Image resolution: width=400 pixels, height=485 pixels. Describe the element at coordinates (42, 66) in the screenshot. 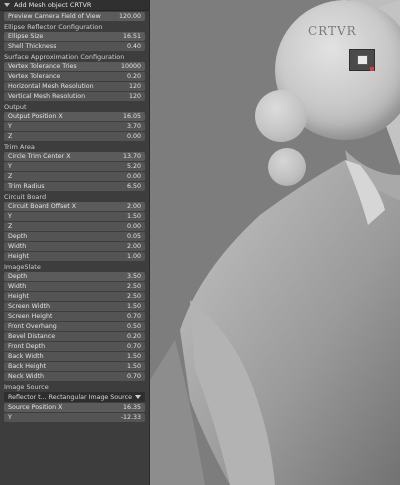

I see `property-label: Vertex Tolerance Tries` at that location.